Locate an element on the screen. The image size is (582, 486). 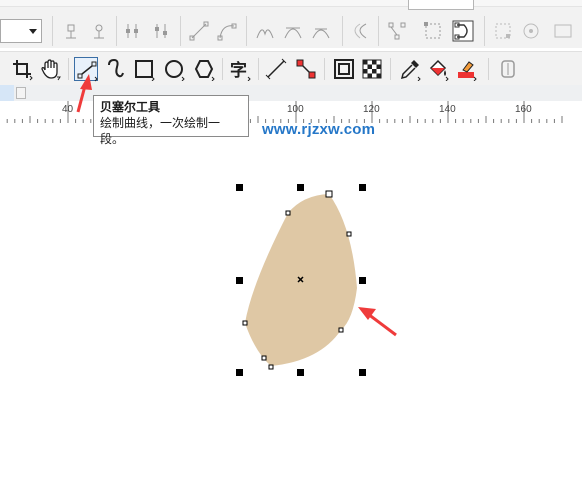
watermark: www.rjzxw.com is located at coordinates (319, 129).